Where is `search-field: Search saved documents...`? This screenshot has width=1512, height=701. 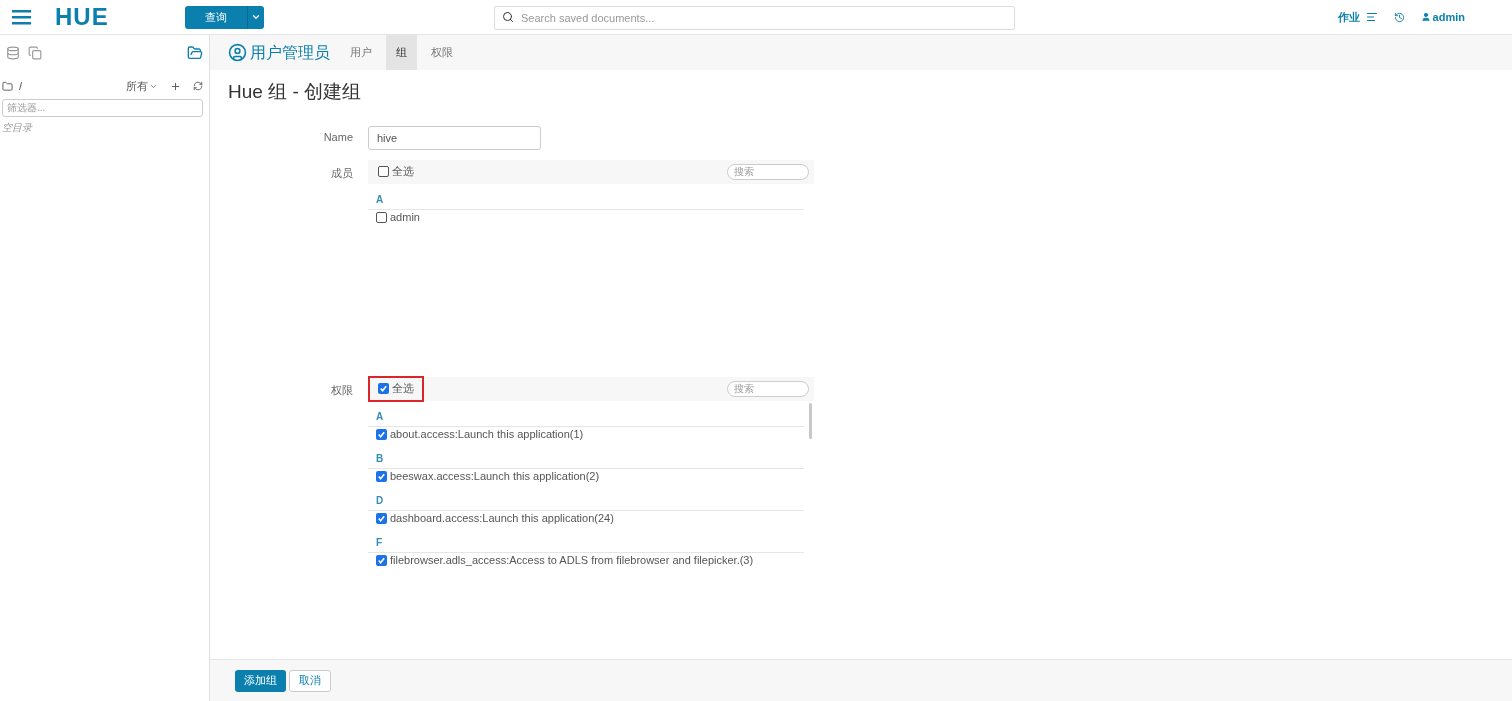
search-field: Search saved documents... is located at coordinates (754, 17).